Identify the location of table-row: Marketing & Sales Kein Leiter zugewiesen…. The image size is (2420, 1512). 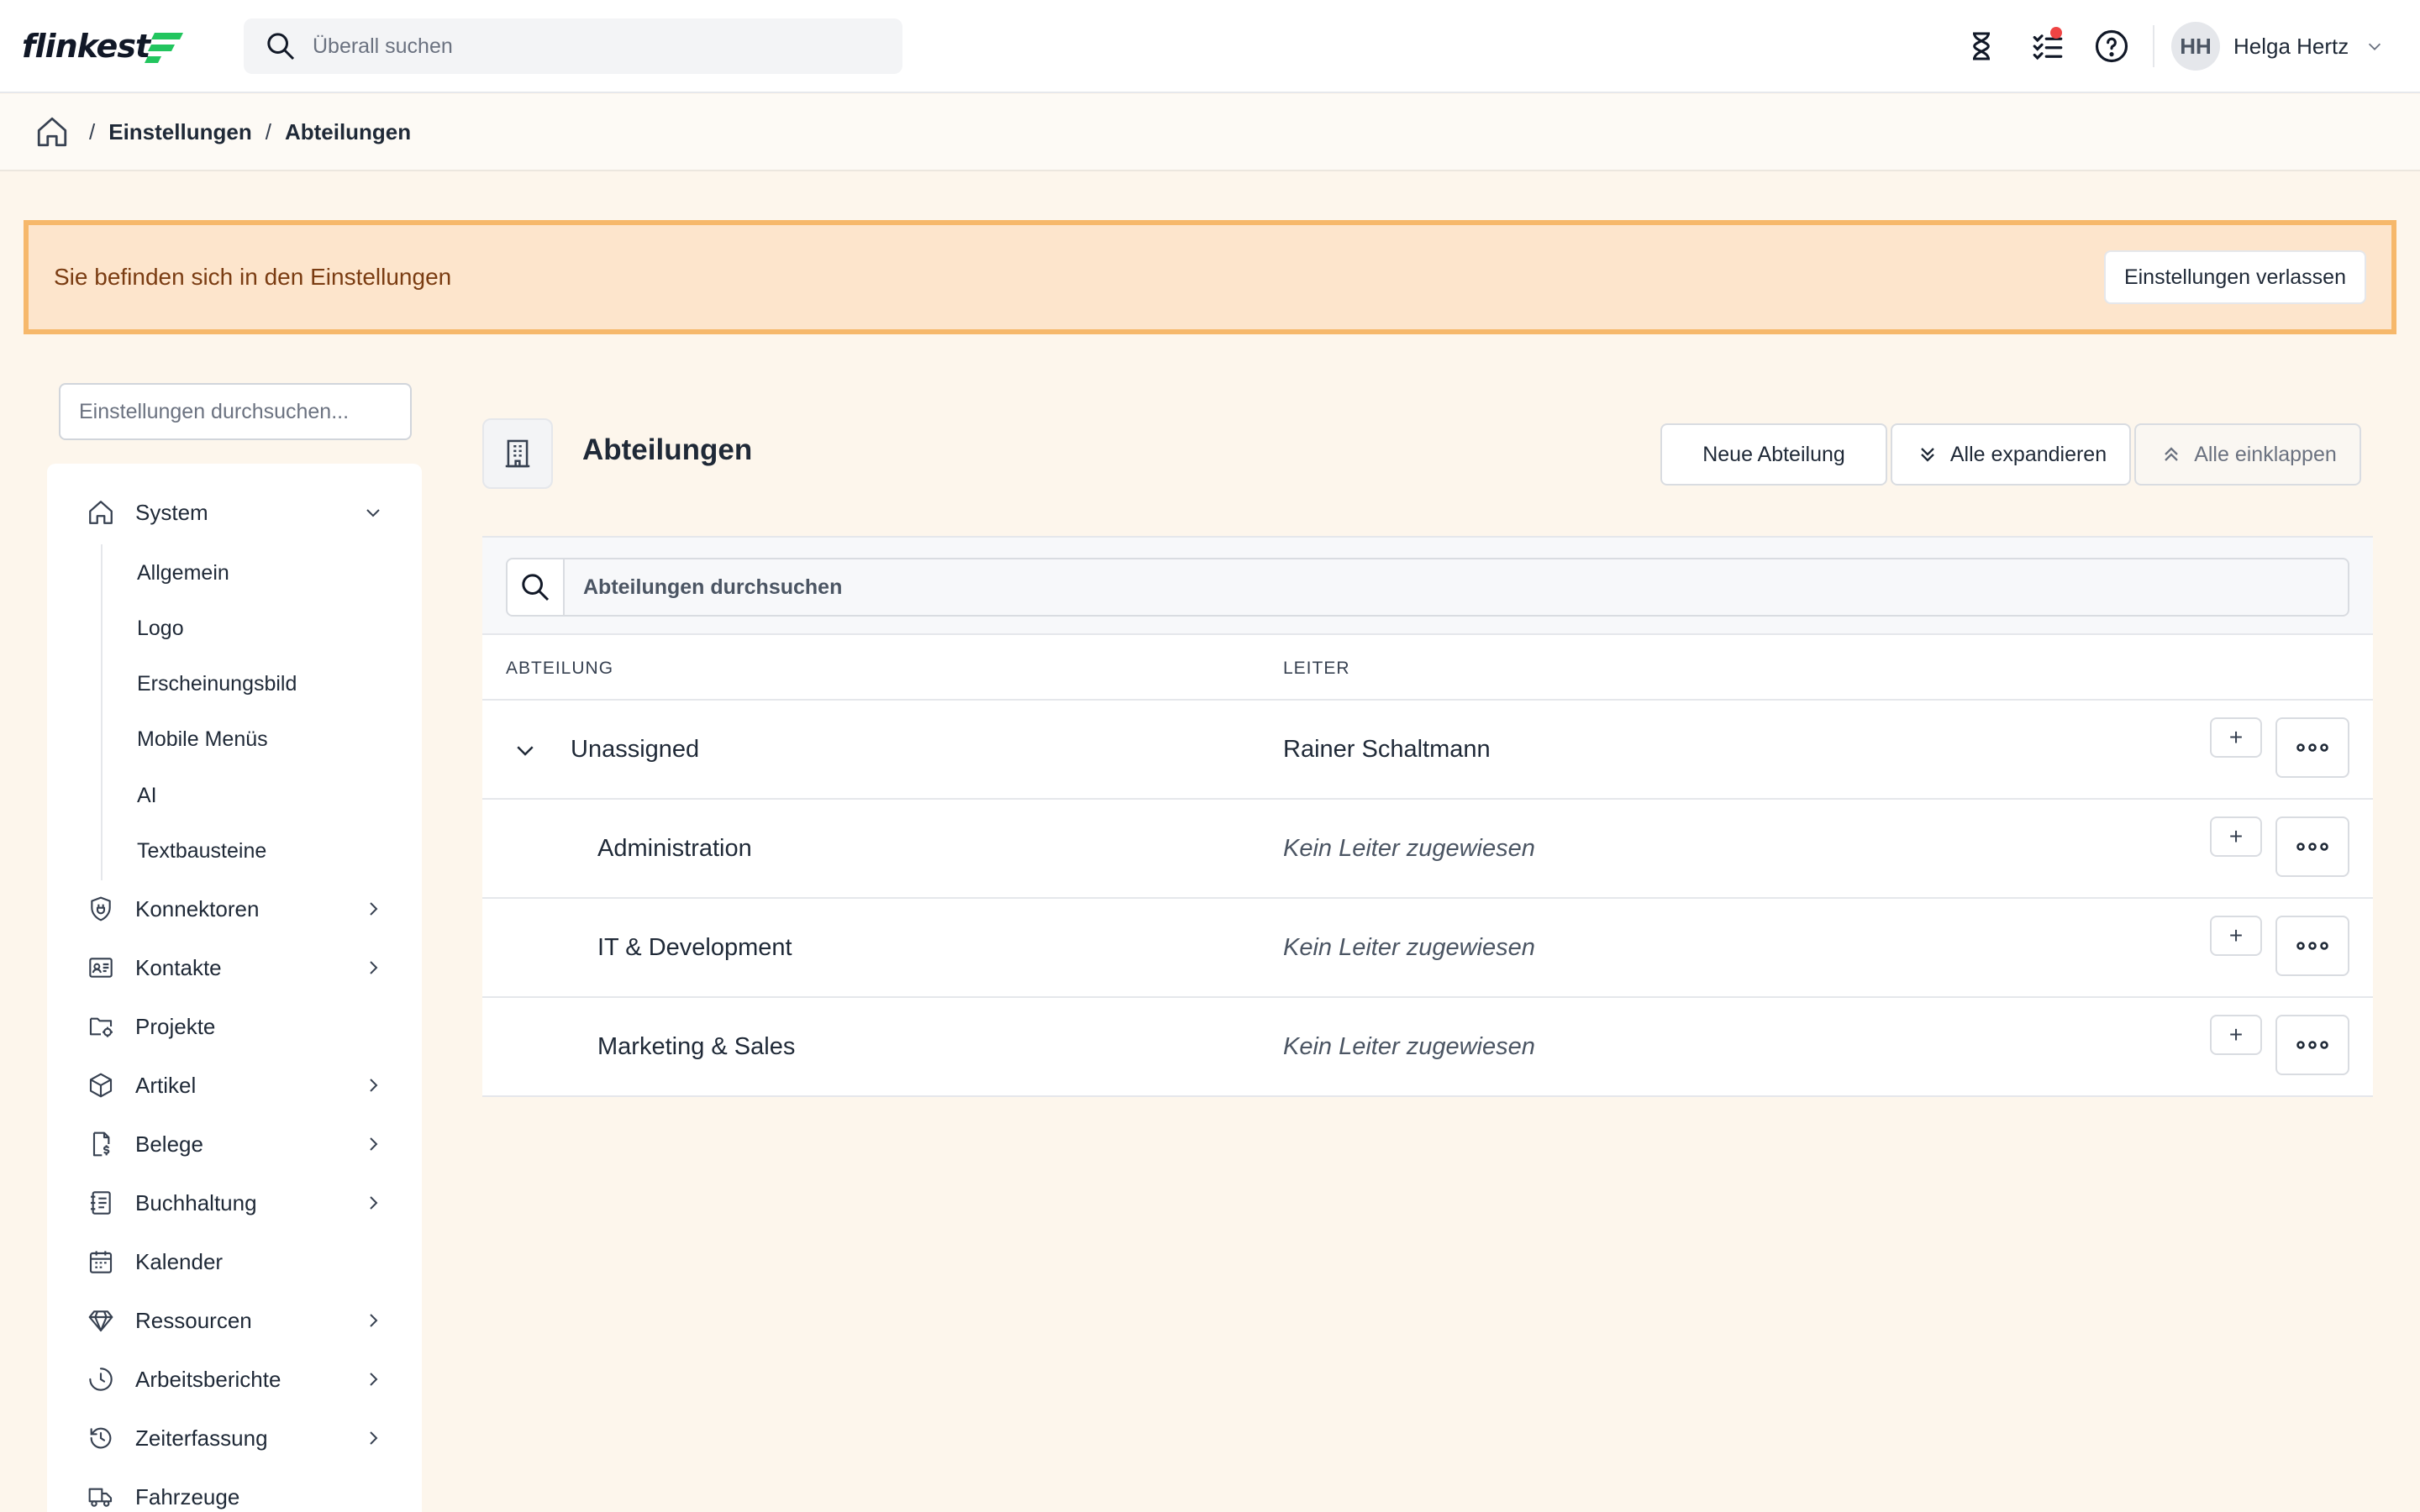
(1427, 1047).